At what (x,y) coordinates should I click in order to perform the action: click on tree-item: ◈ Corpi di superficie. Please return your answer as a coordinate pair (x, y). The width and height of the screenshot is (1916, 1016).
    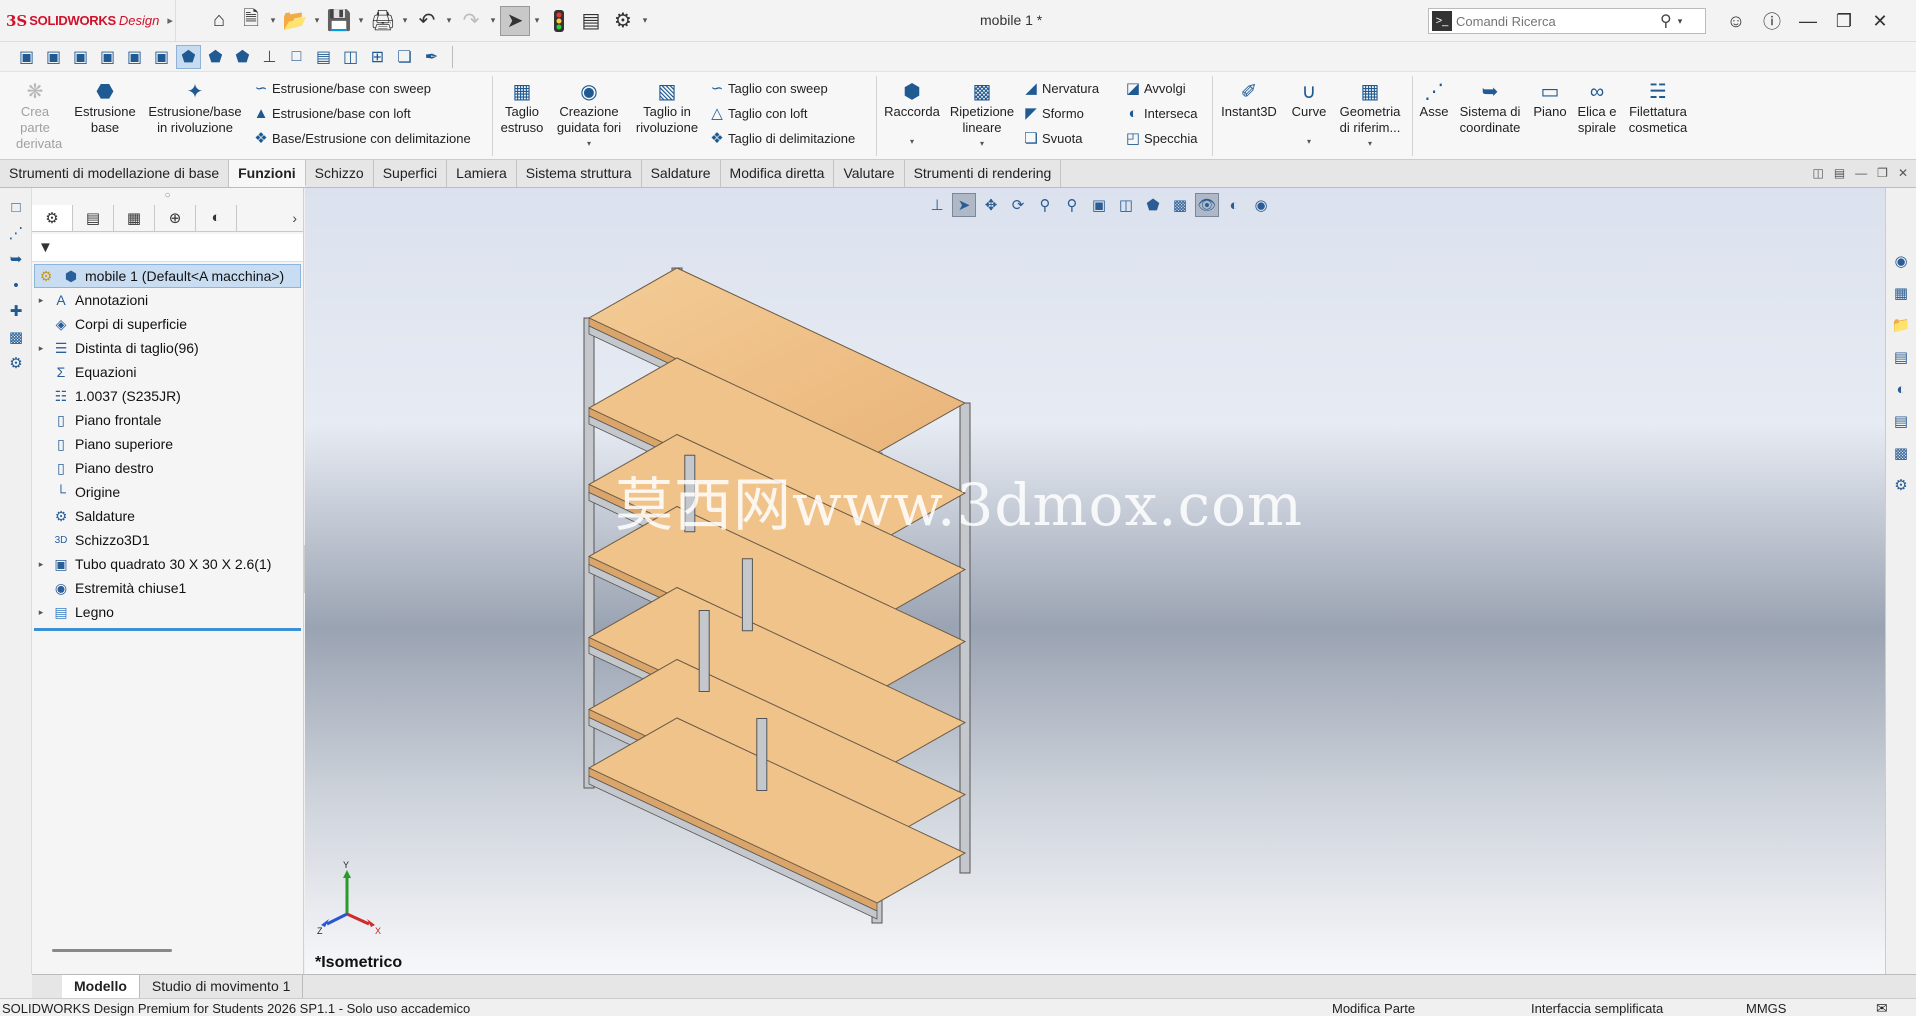
    Looking at the image, I should click on (167, 324).